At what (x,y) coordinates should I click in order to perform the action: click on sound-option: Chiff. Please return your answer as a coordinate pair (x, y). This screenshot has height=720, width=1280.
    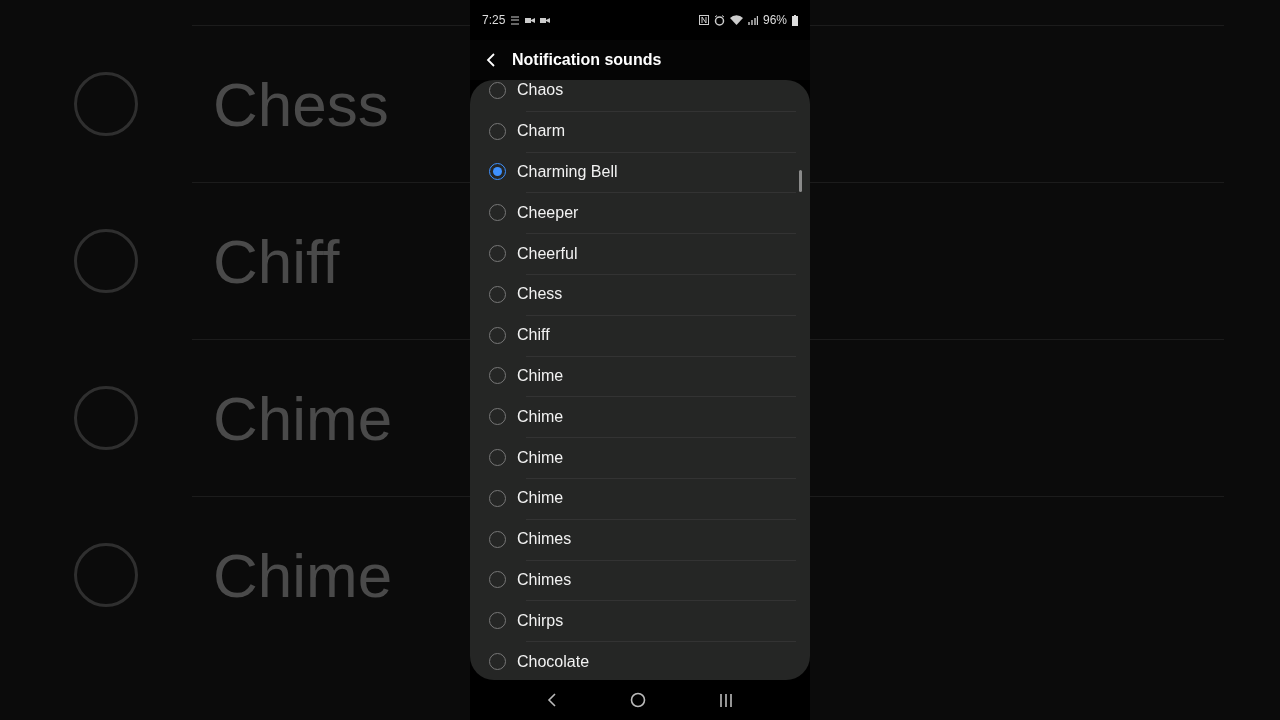
    Looking at the image, I should click on (640, 335).